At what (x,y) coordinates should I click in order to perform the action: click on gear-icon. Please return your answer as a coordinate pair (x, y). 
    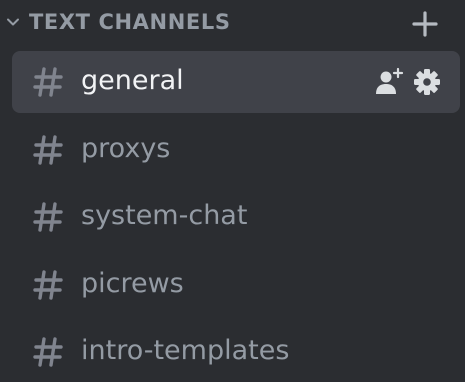
    Looking at the image, I should click on (427, 82).